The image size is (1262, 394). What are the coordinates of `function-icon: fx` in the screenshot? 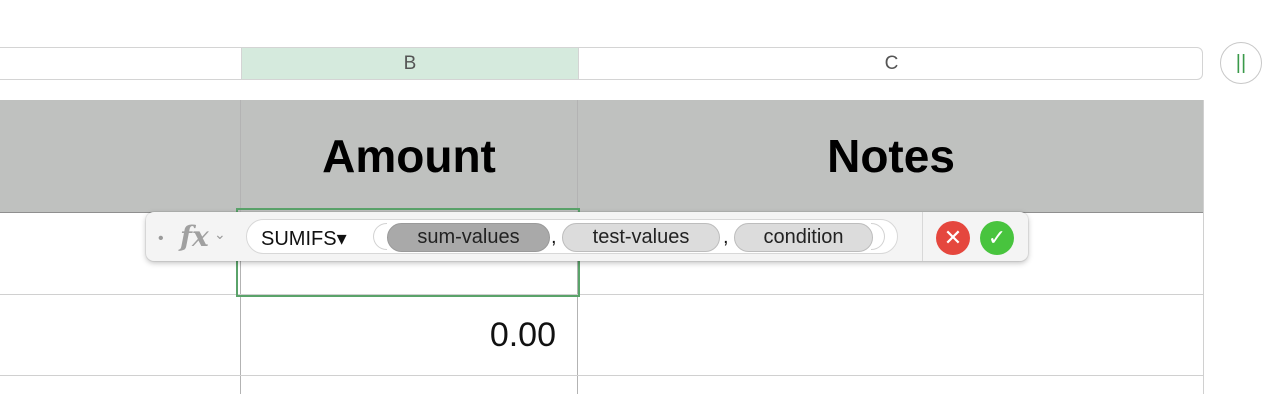 It's located at (194, 236).